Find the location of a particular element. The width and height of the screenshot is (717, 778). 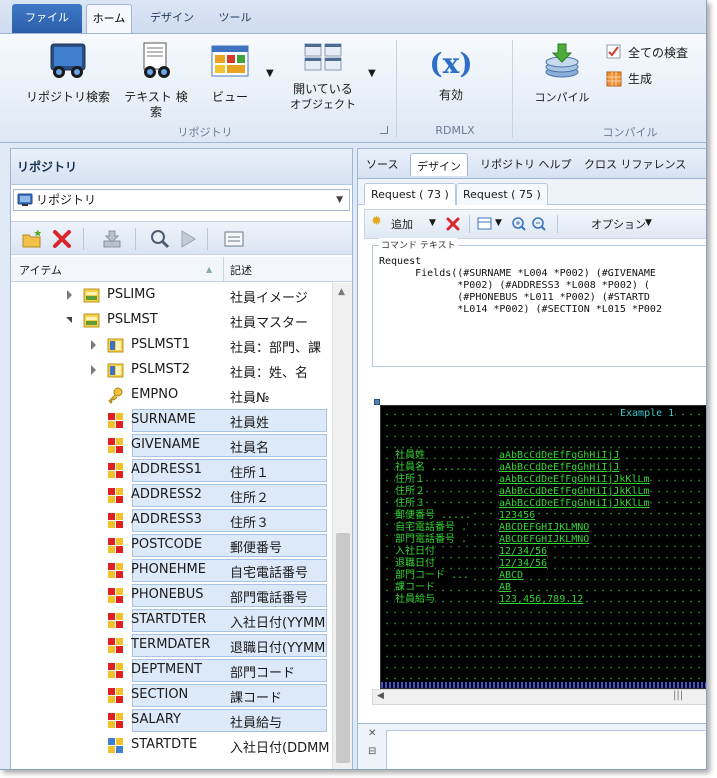

field-icon is located at coordinates (115, 470).